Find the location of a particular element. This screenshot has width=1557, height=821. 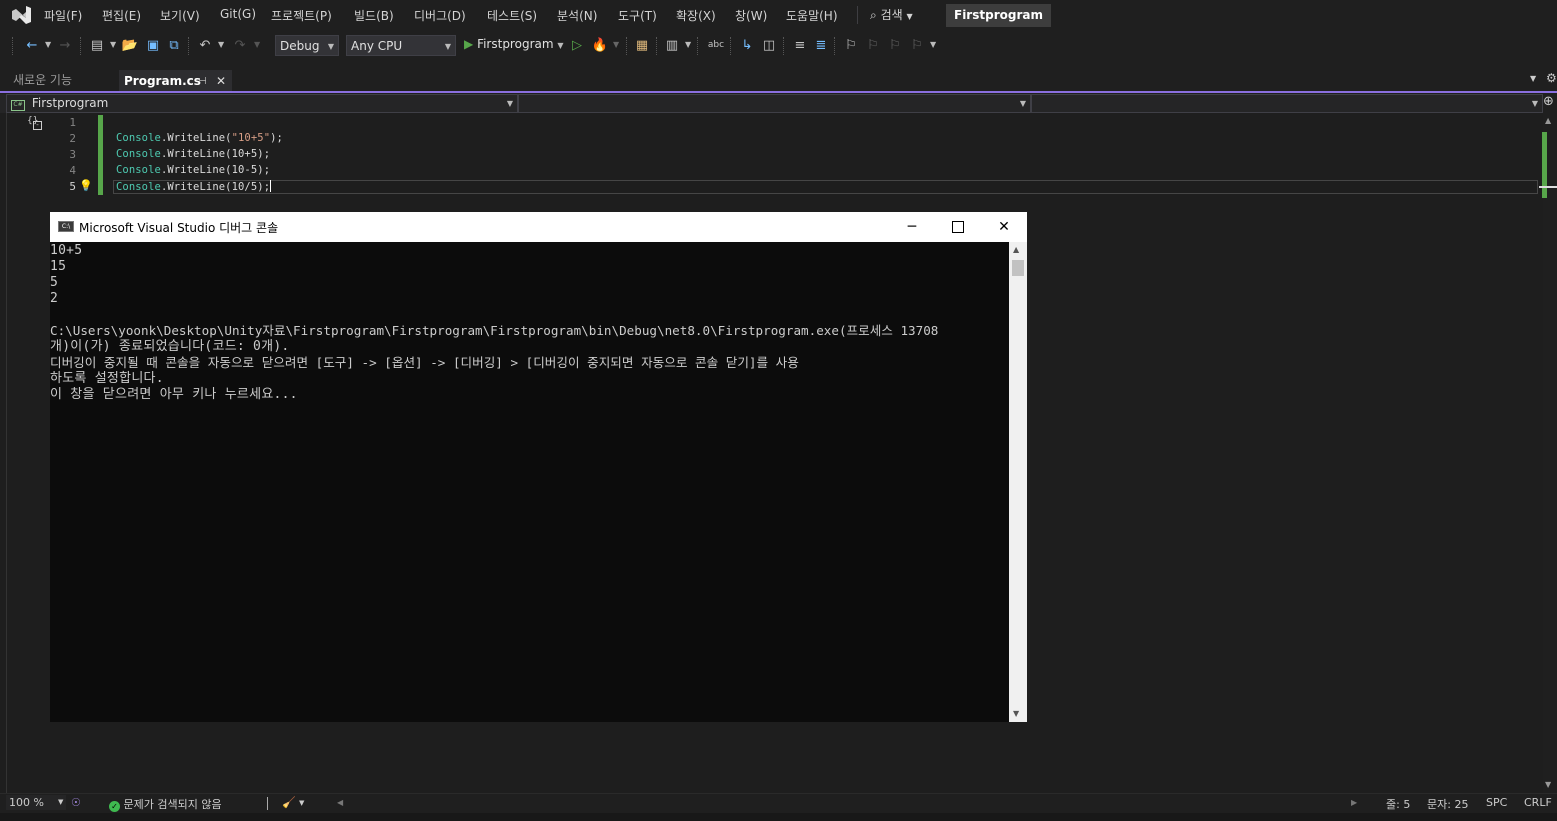

next-bookmark-icon: ⚐ is located at coordinates (895, 45).